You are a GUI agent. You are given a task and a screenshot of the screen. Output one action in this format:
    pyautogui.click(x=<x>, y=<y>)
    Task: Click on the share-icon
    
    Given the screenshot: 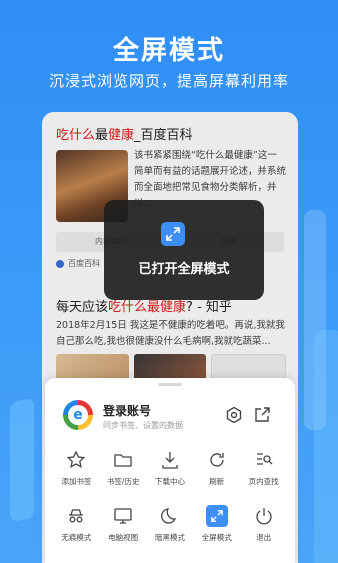 What is the action you would take?
    pyautogui.click(x=262, y=415)
    